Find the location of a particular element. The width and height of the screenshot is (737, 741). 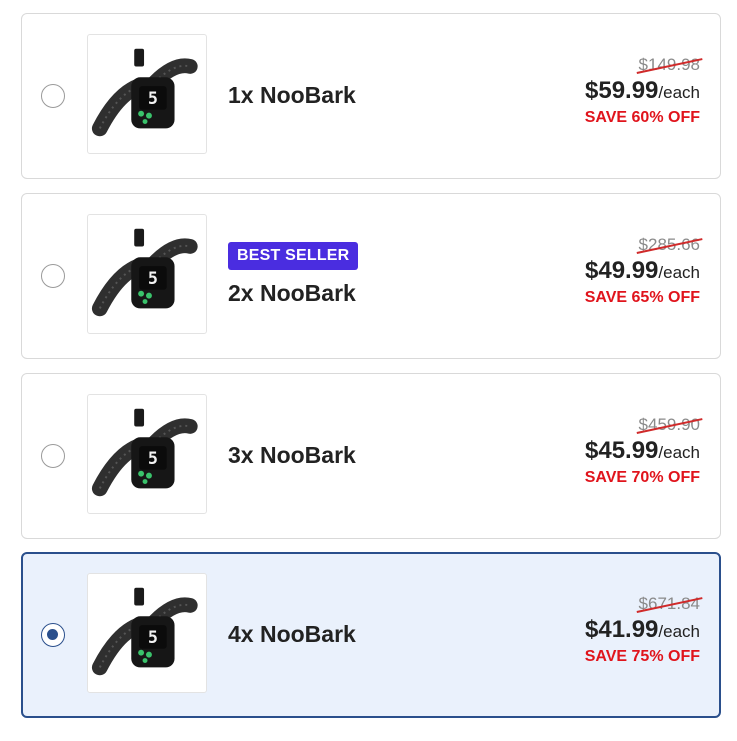

sale-price: $49.99 is located at coordinates (622, 270).